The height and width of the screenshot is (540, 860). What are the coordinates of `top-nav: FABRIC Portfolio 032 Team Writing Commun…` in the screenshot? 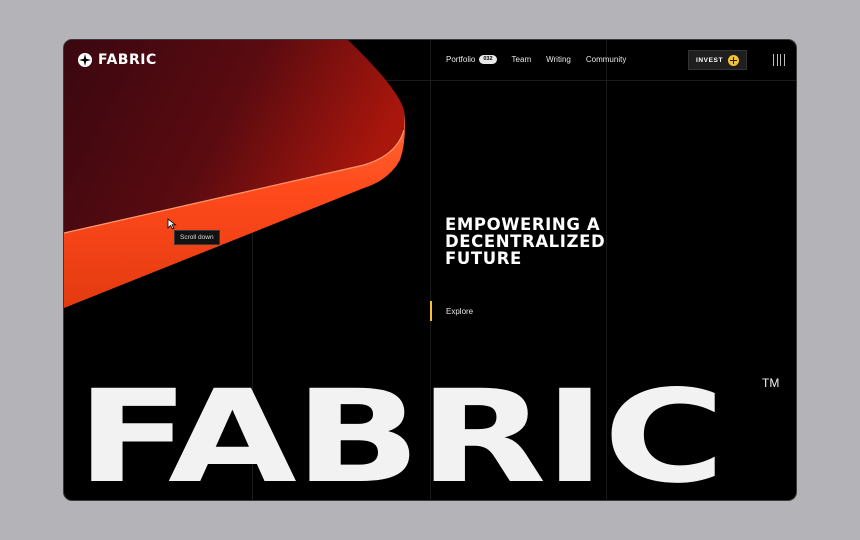 It's located at (430, 60).